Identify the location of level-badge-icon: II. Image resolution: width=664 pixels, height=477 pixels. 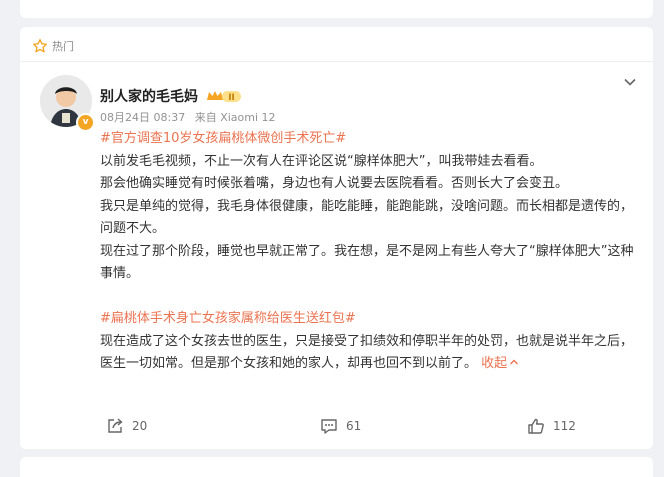
(224, 97).